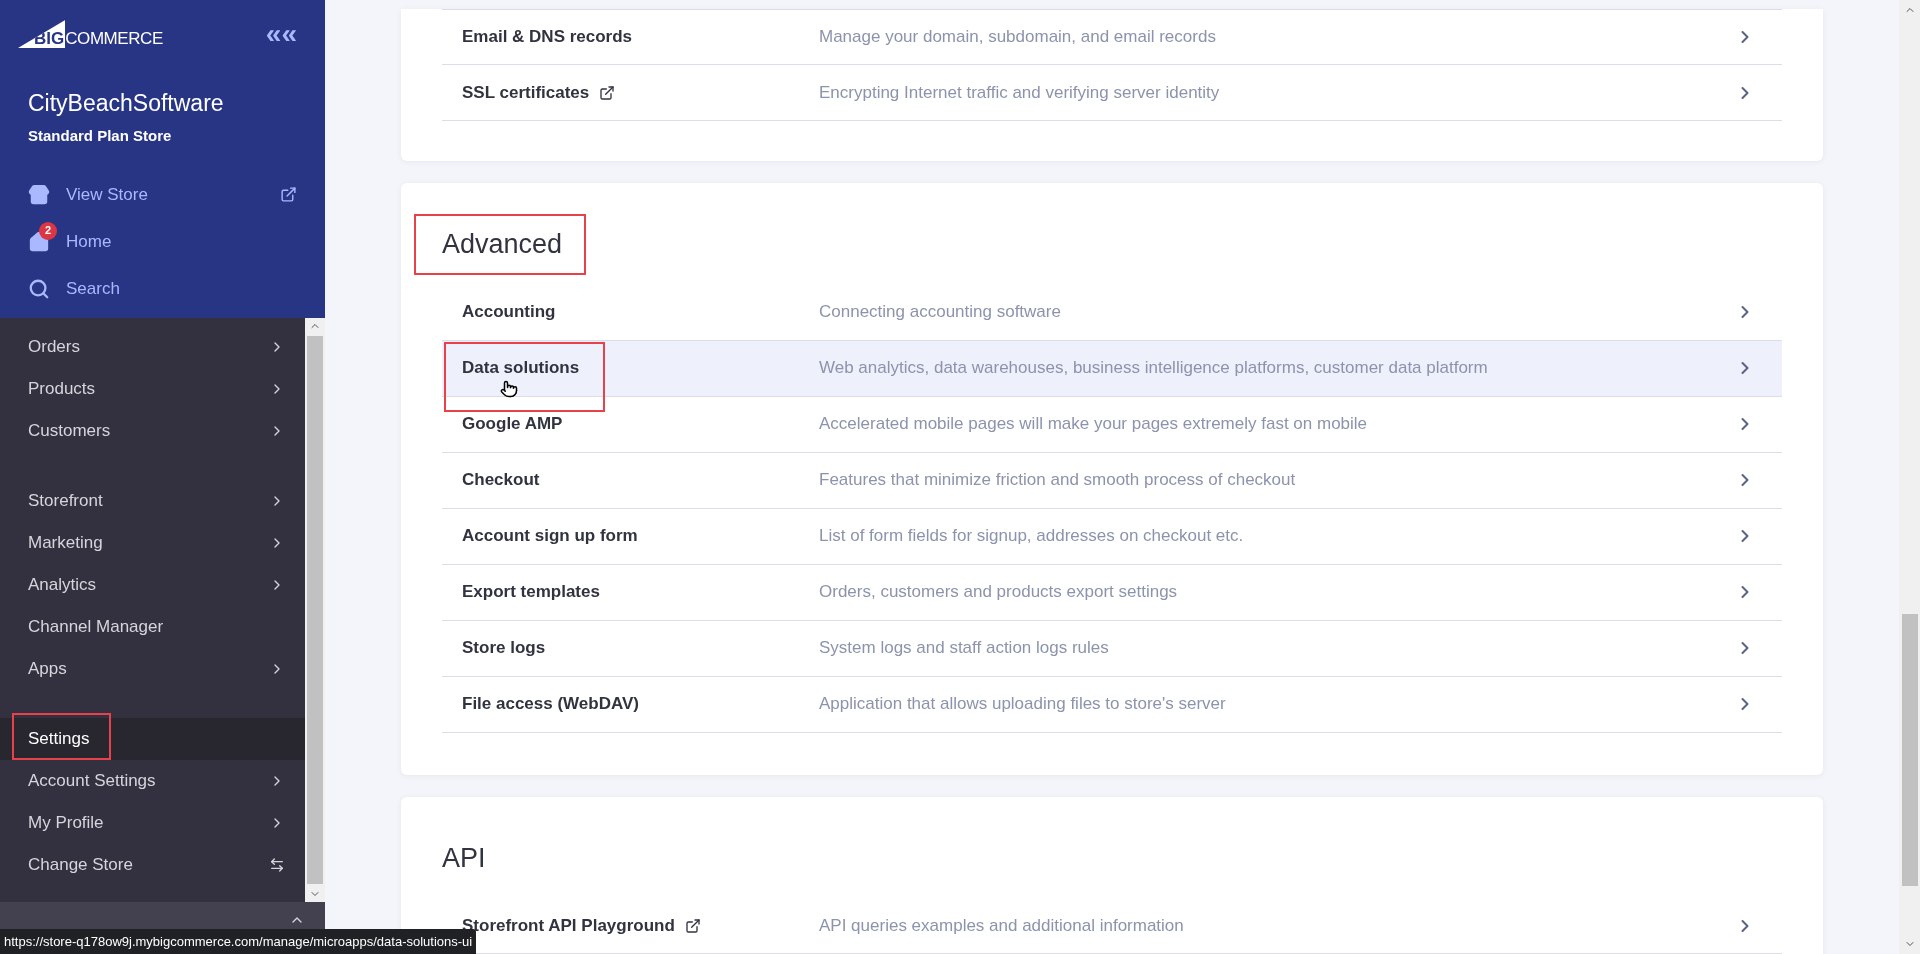 This screenshot has width=1920, height=954. What do you see at coordinates (509, 388) in the screenshot?
I see `pointer-cursor-icon` at bounding box center [509, 388].